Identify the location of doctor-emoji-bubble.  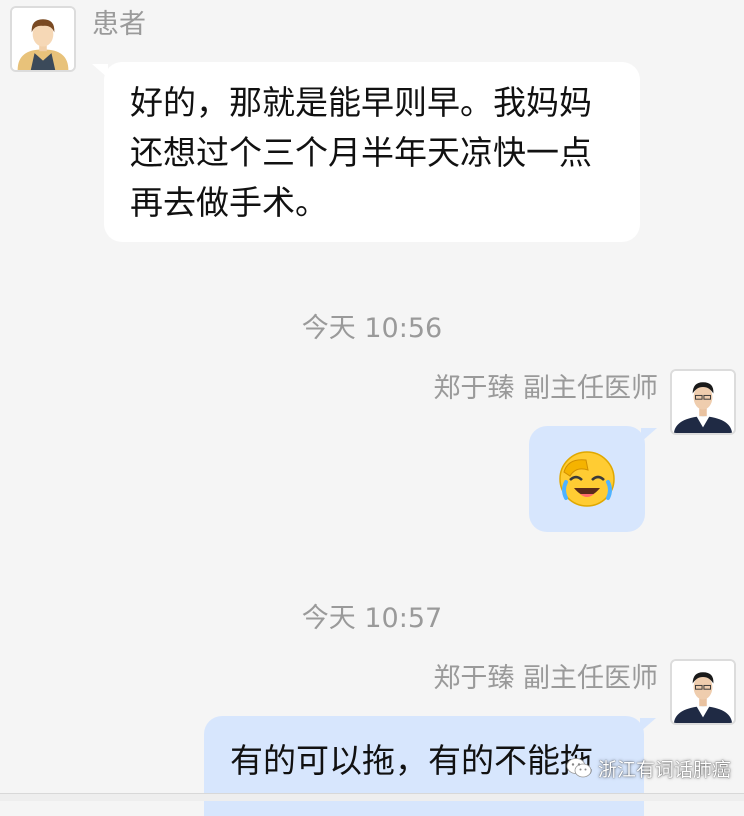
(593, 479).